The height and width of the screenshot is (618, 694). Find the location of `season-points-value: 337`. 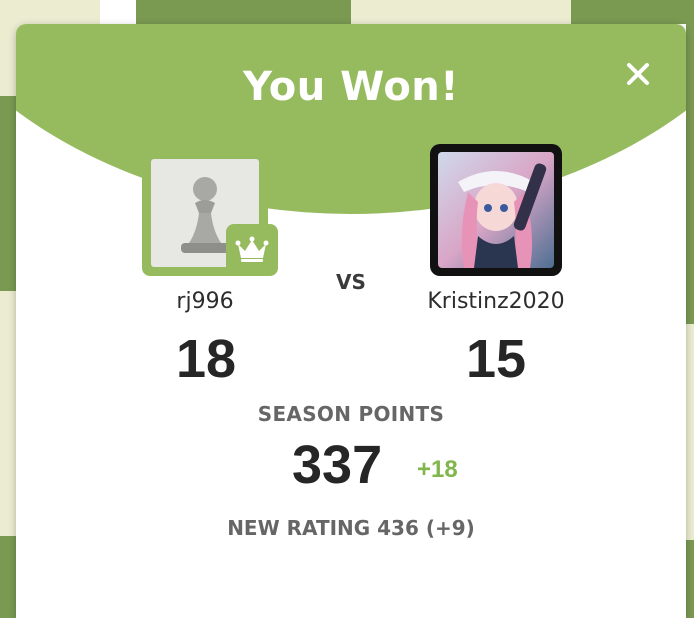

season-points-value: 337 is located at coordinates (337, 465).